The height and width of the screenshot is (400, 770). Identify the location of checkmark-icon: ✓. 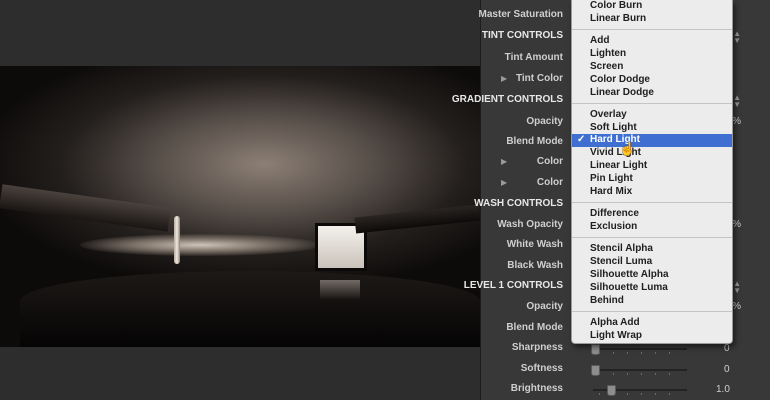
(581, 139).